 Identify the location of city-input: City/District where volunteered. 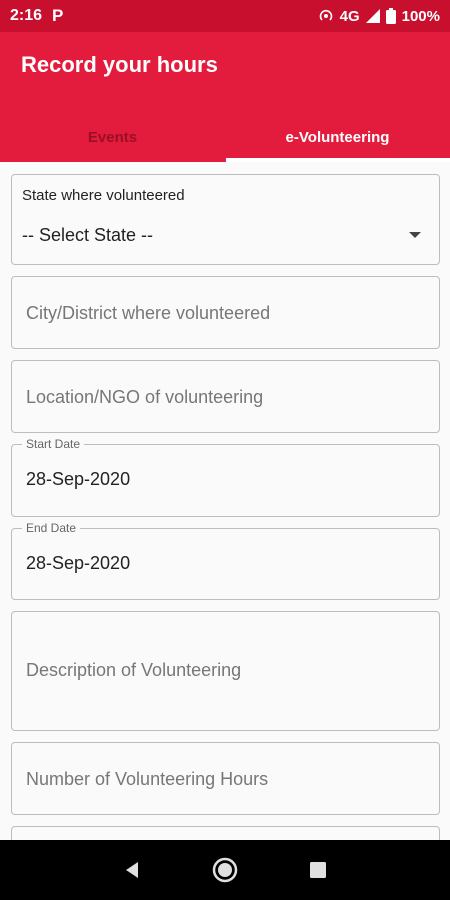
(225, 312).